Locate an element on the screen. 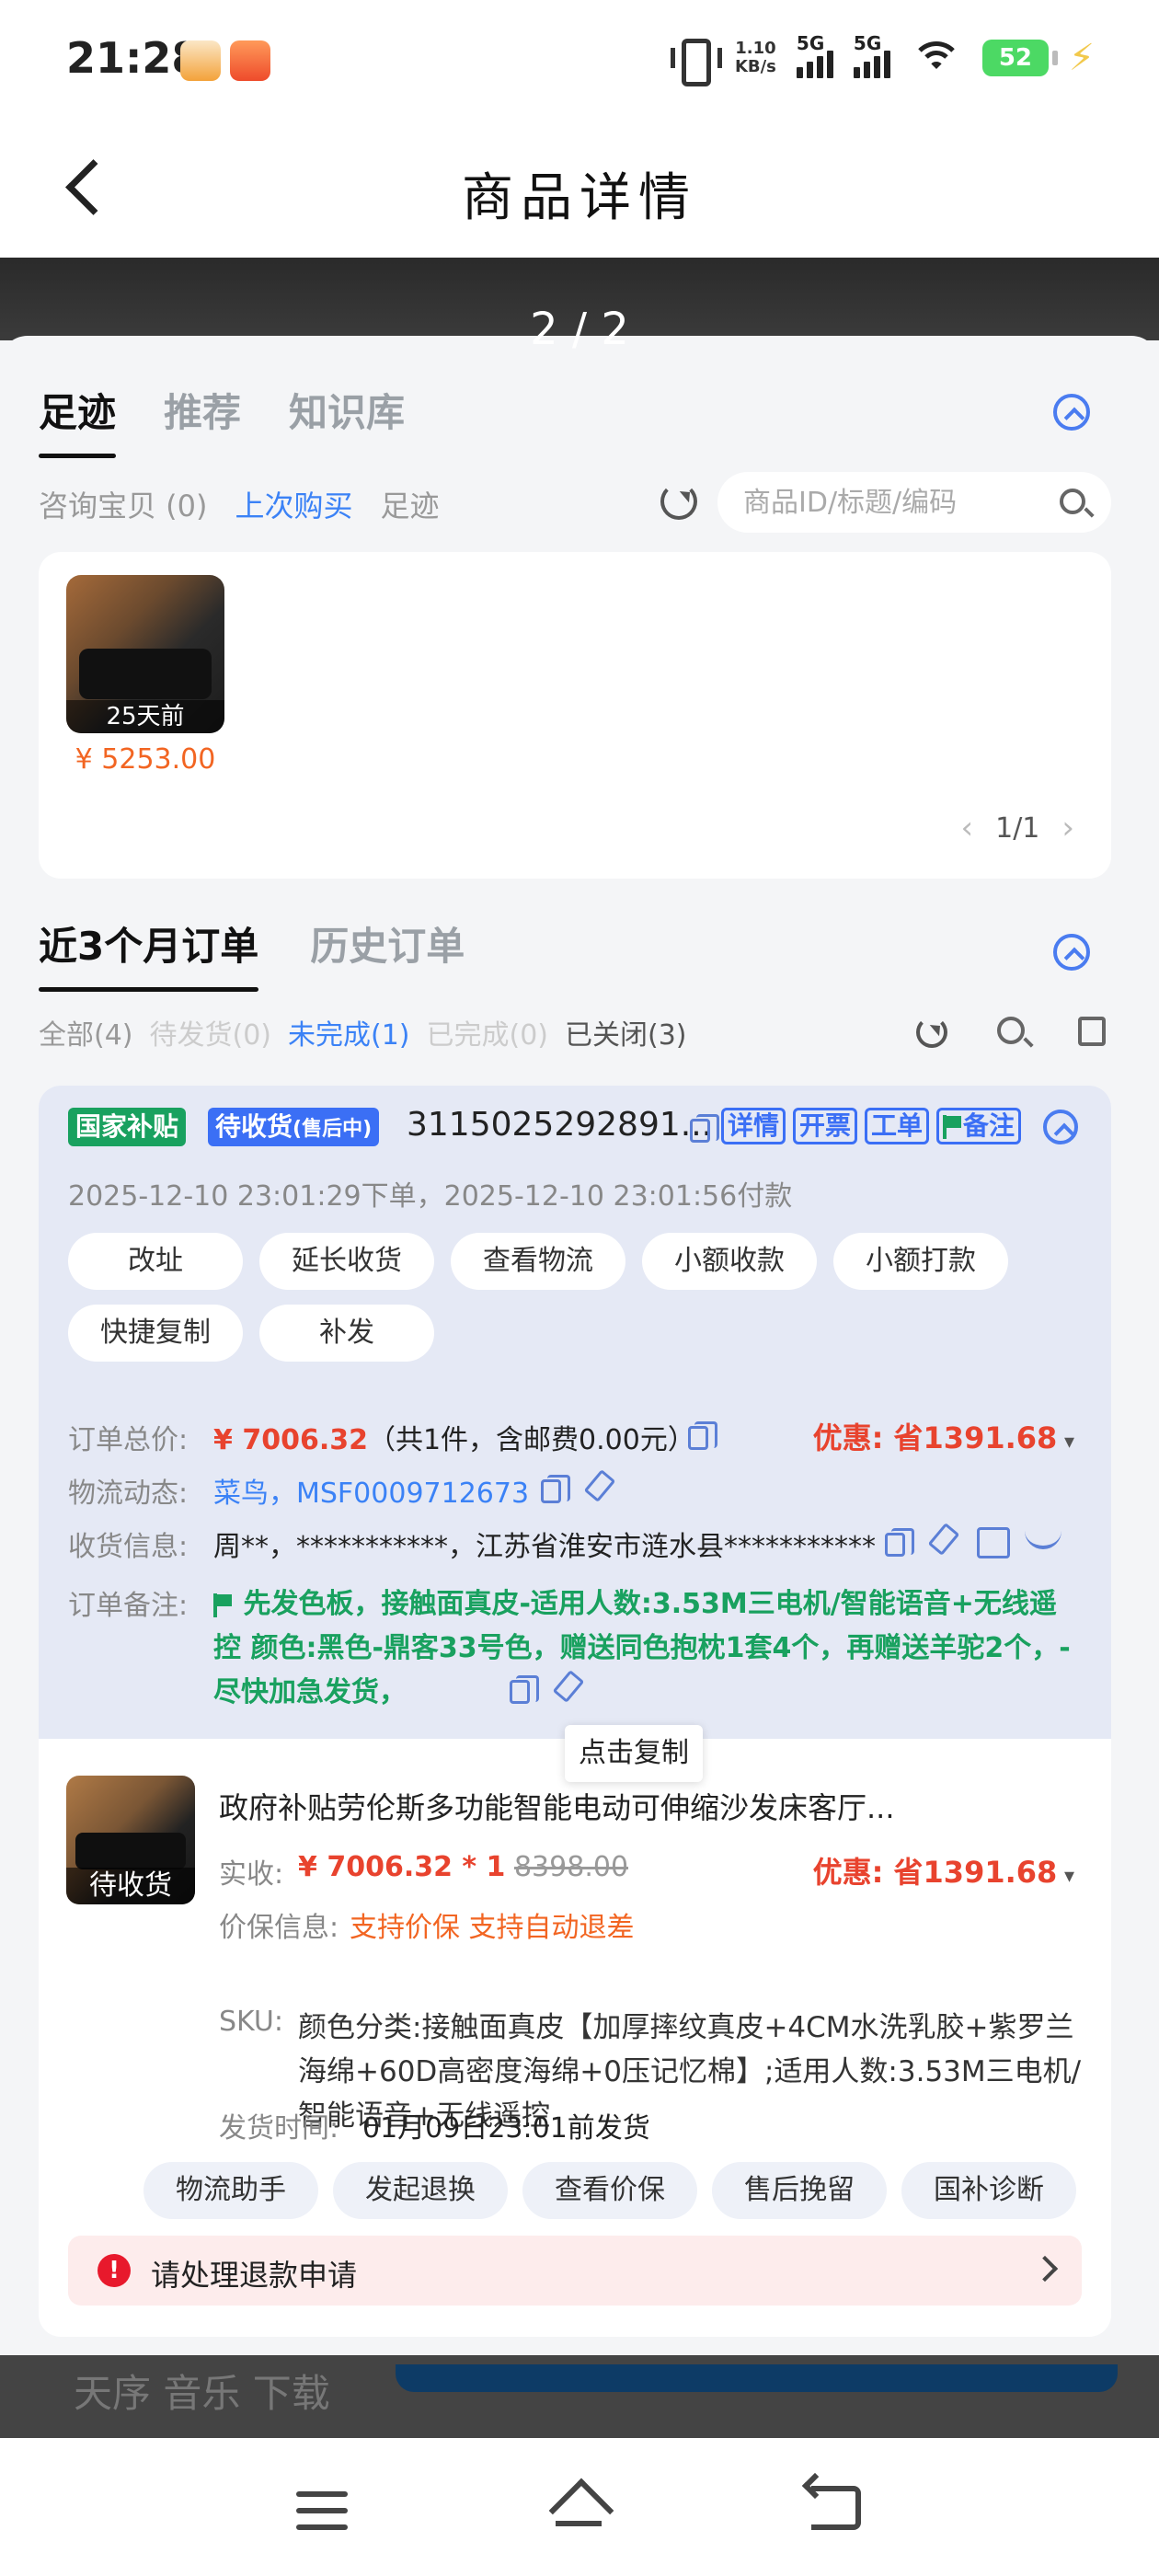 Image resolution: width=1159 pixels, height=2576 pixels. protect-label: 价保信息: is located at coordinates (279, 1928).